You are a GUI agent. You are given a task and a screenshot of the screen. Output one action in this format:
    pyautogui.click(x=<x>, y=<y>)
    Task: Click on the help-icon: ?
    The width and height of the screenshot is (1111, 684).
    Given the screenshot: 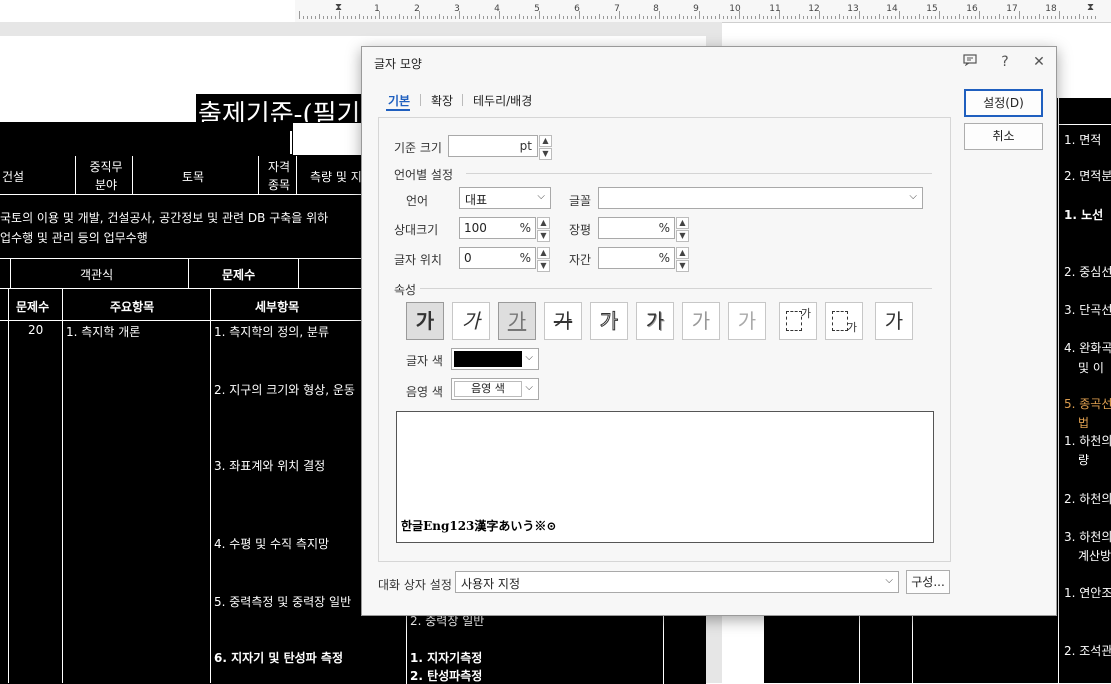 What is the action you would take?
    pyautogui.click(x=1005, y=62)
    